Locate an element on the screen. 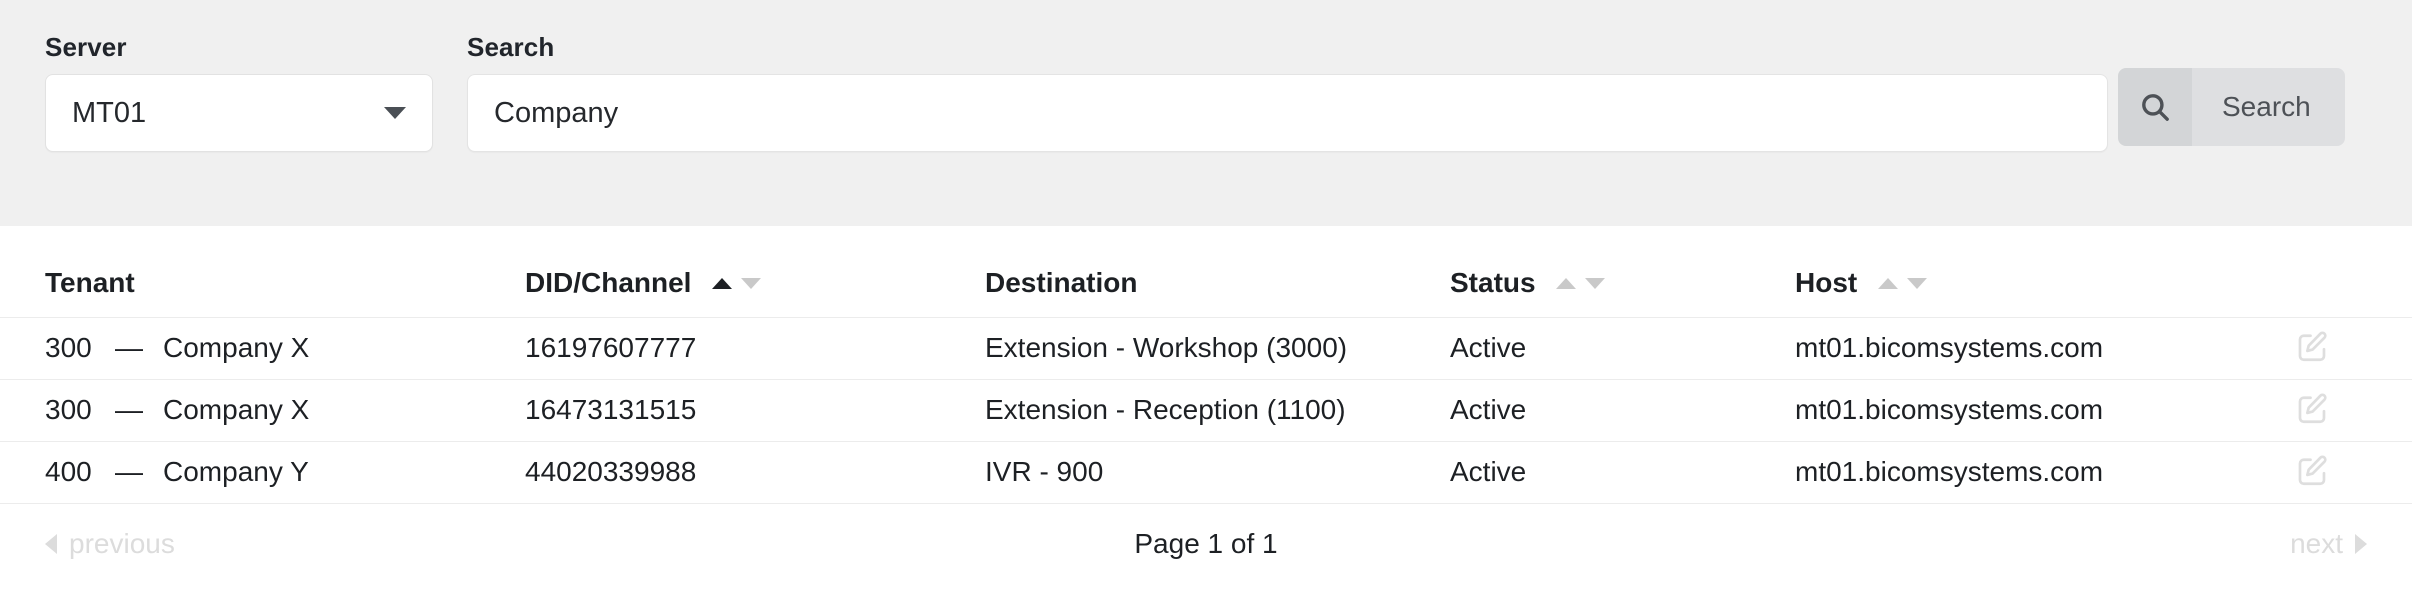 The width and height of the screenshot is (2412, 596). previous-page-label: previous is located at coordinates (122, 543).